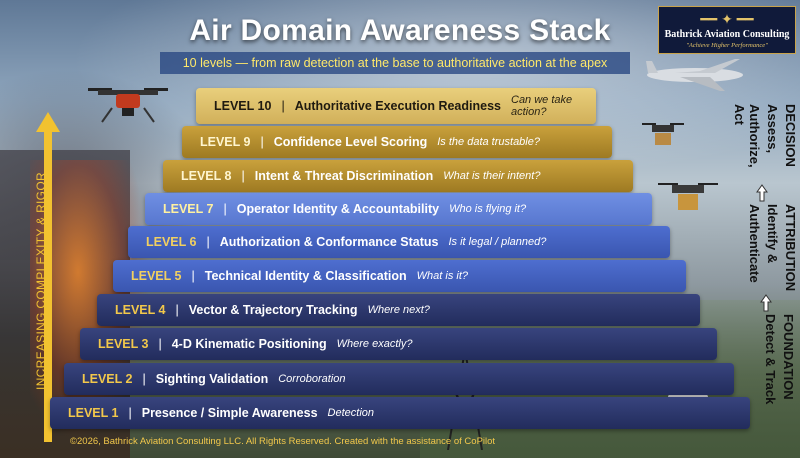 This screenshot has width=800, height=458. I want to click on level-title: Intent & Threat Discrimination, so click(344, 176).